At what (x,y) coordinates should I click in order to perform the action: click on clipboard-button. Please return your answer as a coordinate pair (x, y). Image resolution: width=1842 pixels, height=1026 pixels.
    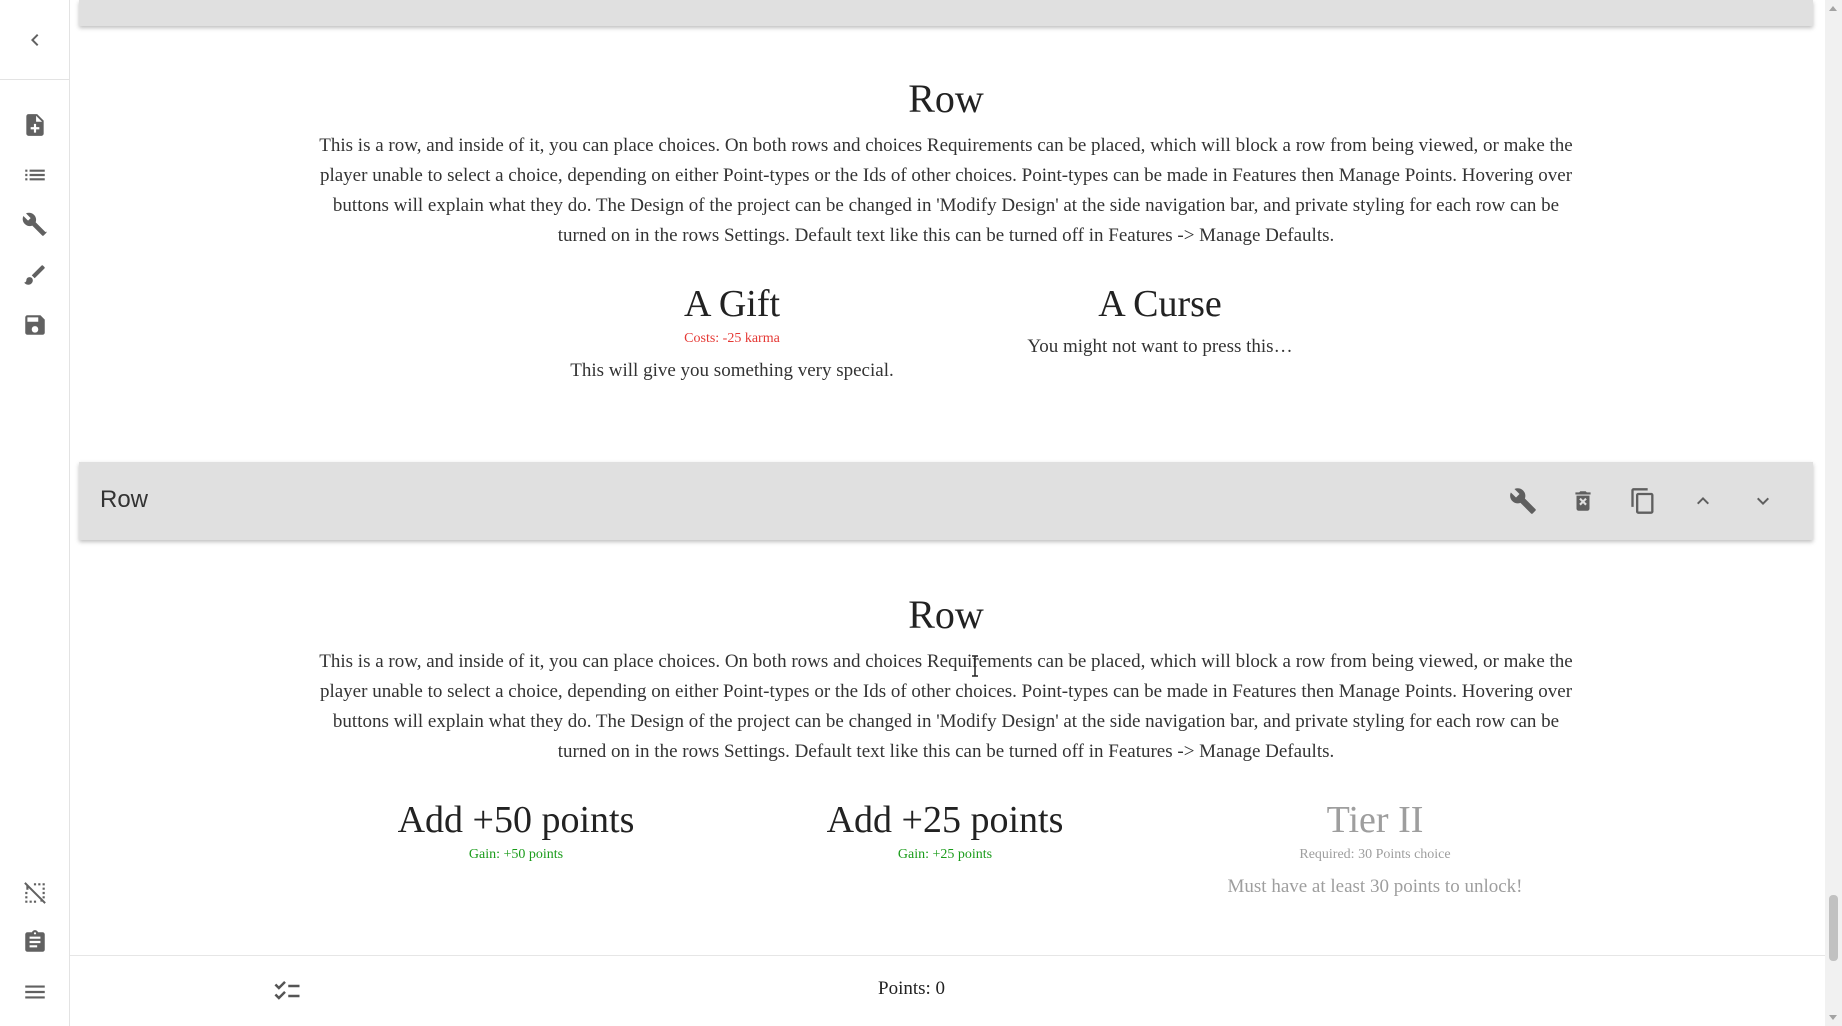
    Looking at the image, I should click on (35, 942).